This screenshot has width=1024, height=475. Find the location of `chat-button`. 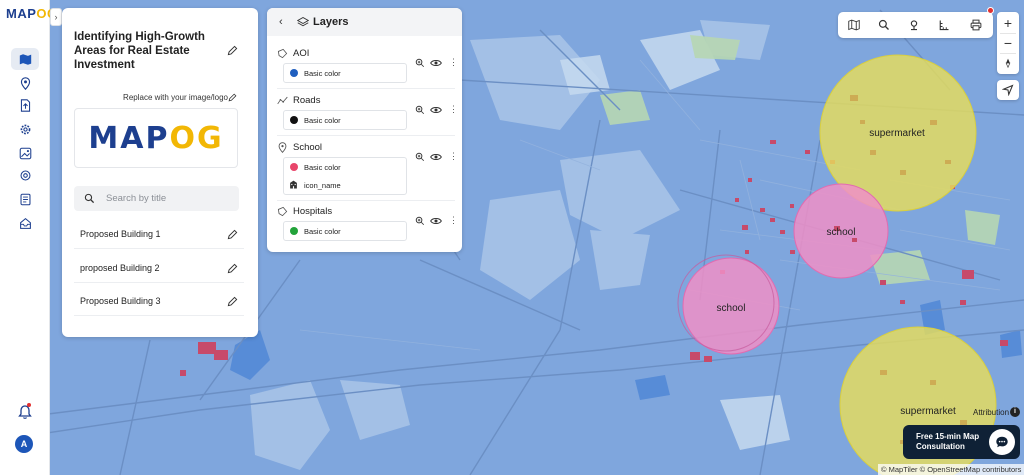

chat-button is located at coordinates (1002, 442).